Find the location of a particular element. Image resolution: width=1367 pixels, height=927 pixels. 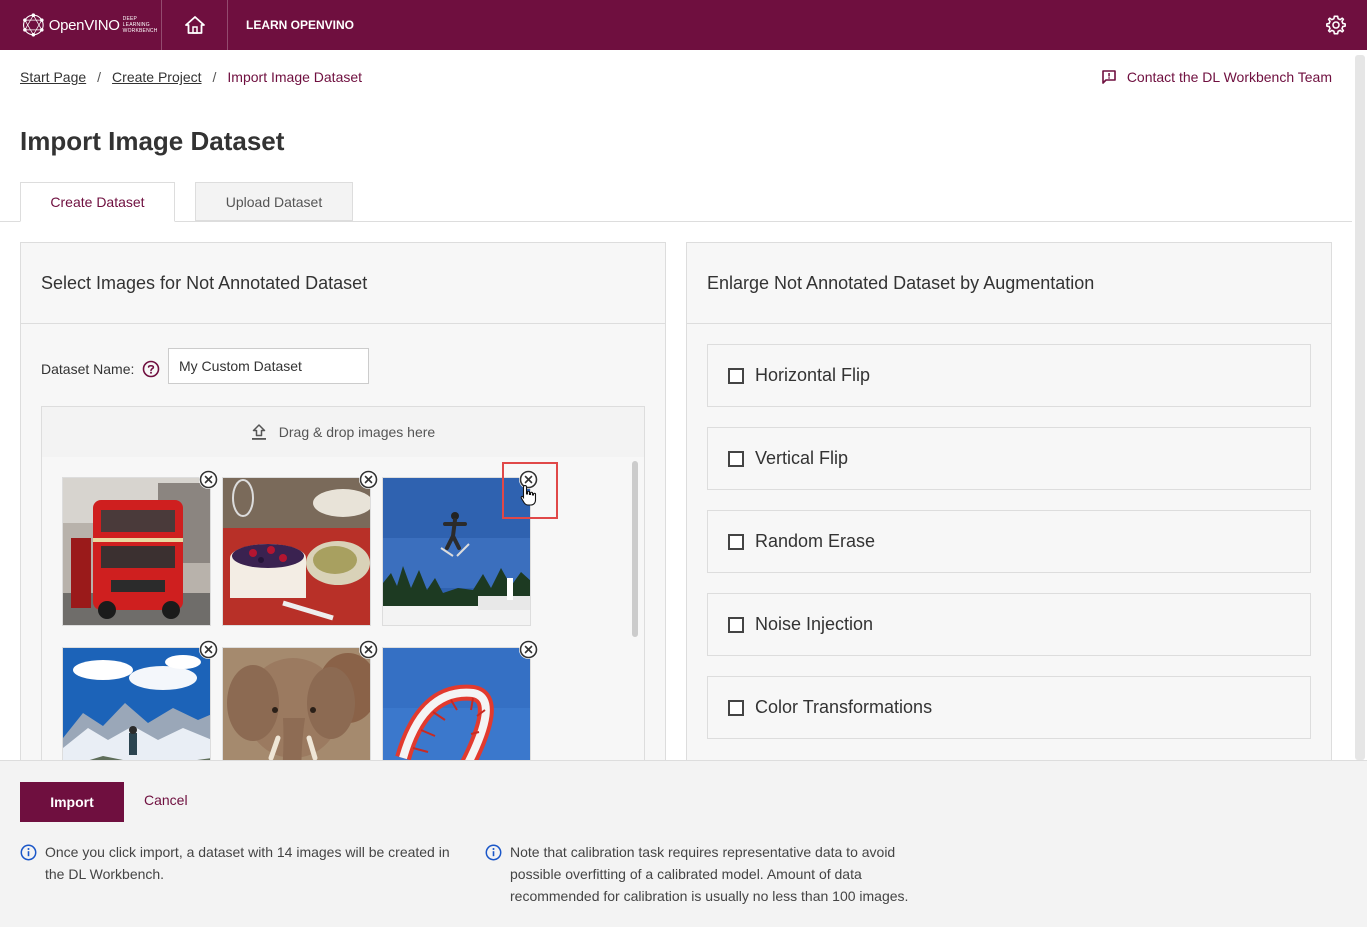

tab-bar: Create Dataset Upload Dataset is located at coordinates (676, 202).